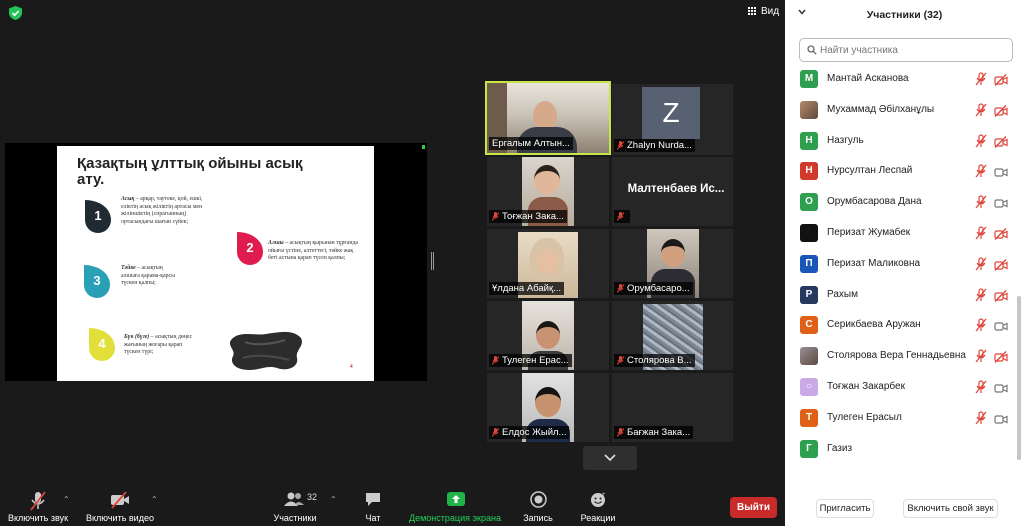 The height and width of the screenshot is (526, 1024). What do you see at coordinates (66, 499) in the screenshot?
I see `audio-options-caret: ⌃` at bounding box center [66, 499].